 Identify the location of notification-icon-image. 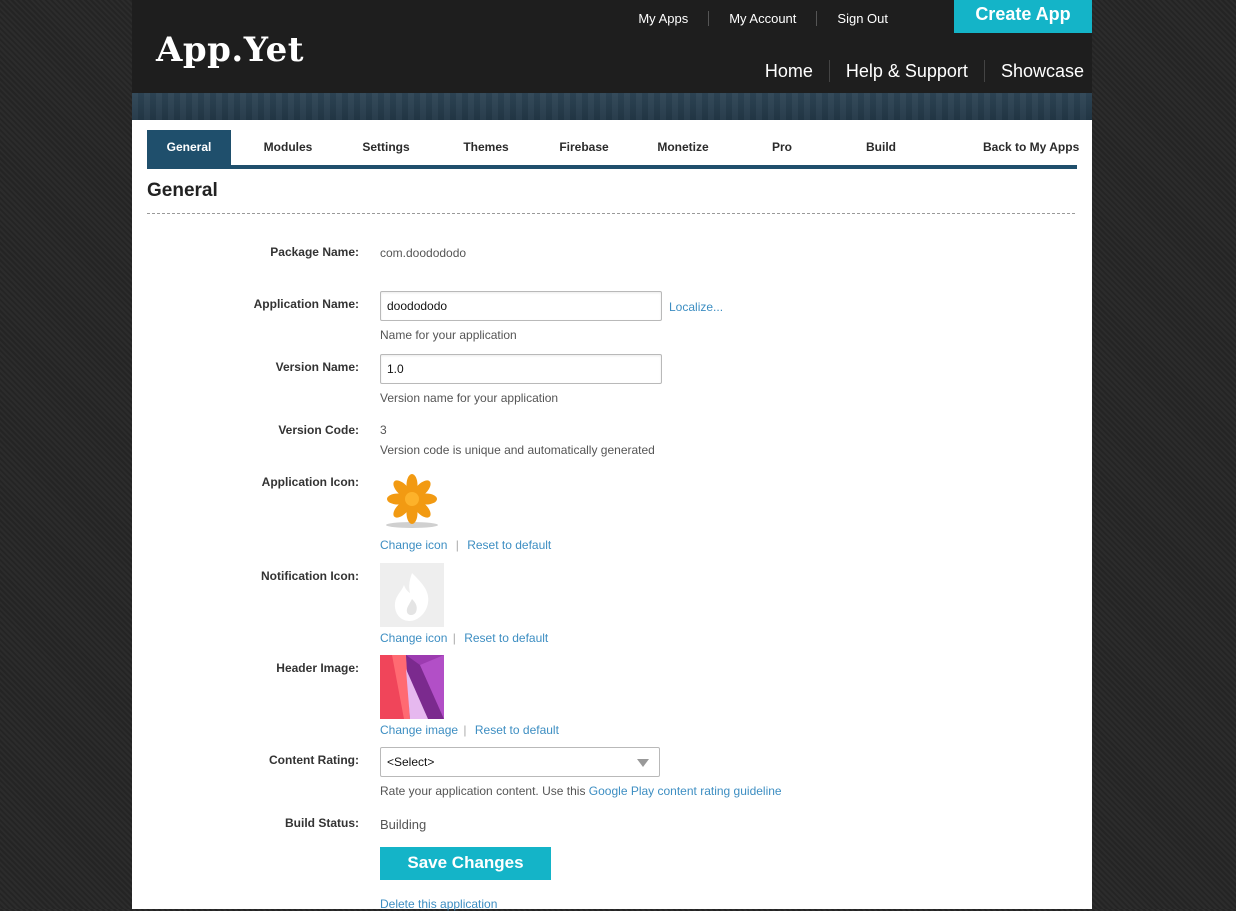
(412, 595).